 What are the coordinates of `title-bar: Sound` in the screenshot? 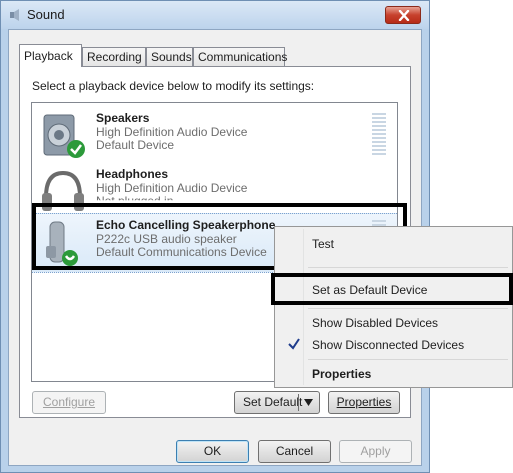 It's located at (215, 15).